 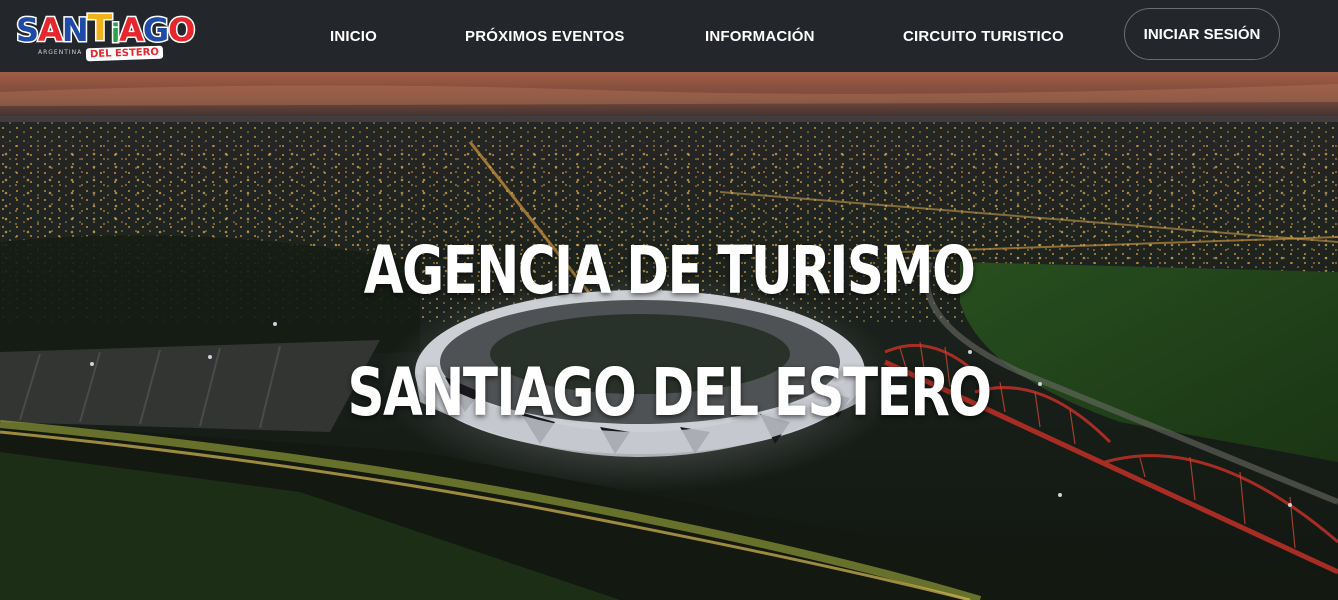 What do you see at coordinates (60, 52) in the screenshot?
I see `logo-country: ARGENTINA` at bounding box center [60, 52].